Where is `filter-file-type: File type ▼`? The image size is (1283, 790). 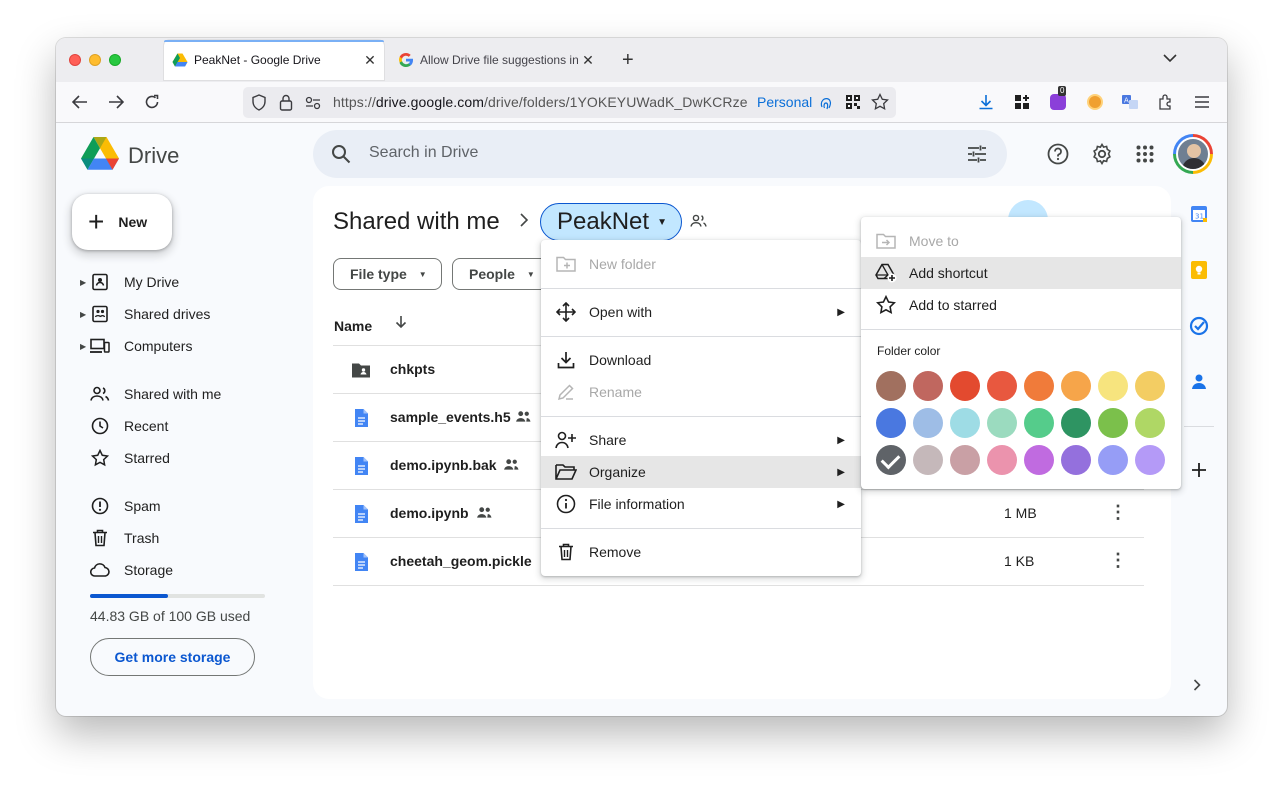 filter-file-type: File type ▼ is located at coordinates (387, 274).